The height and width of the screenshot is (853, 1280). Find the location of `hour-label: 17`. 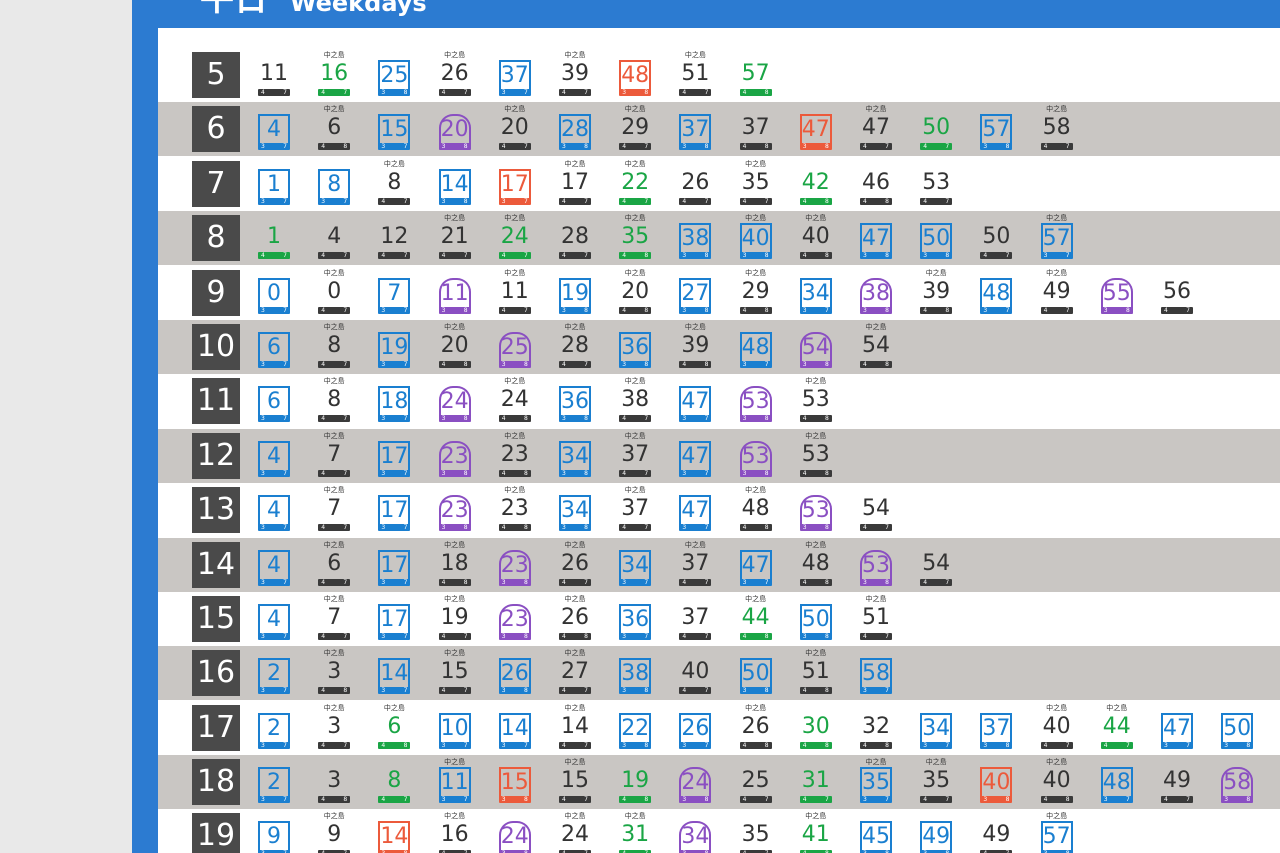

hour-label: 17 is located at coordinates (216, 727).